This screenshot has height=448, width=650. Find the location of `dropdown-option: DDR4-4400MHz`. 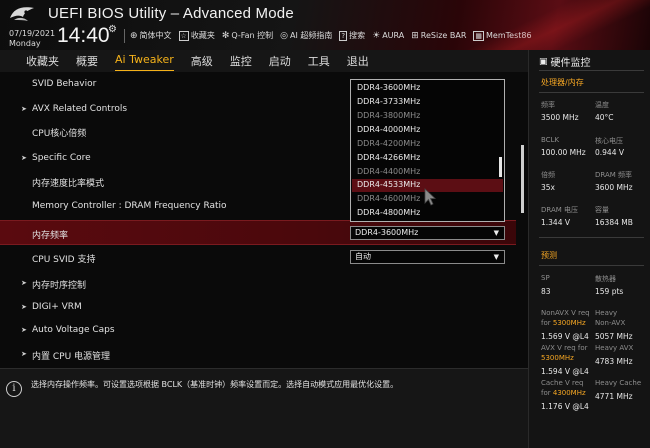

dropdown-option: DDR4-4400MHz is located at coordinates (388, 171).